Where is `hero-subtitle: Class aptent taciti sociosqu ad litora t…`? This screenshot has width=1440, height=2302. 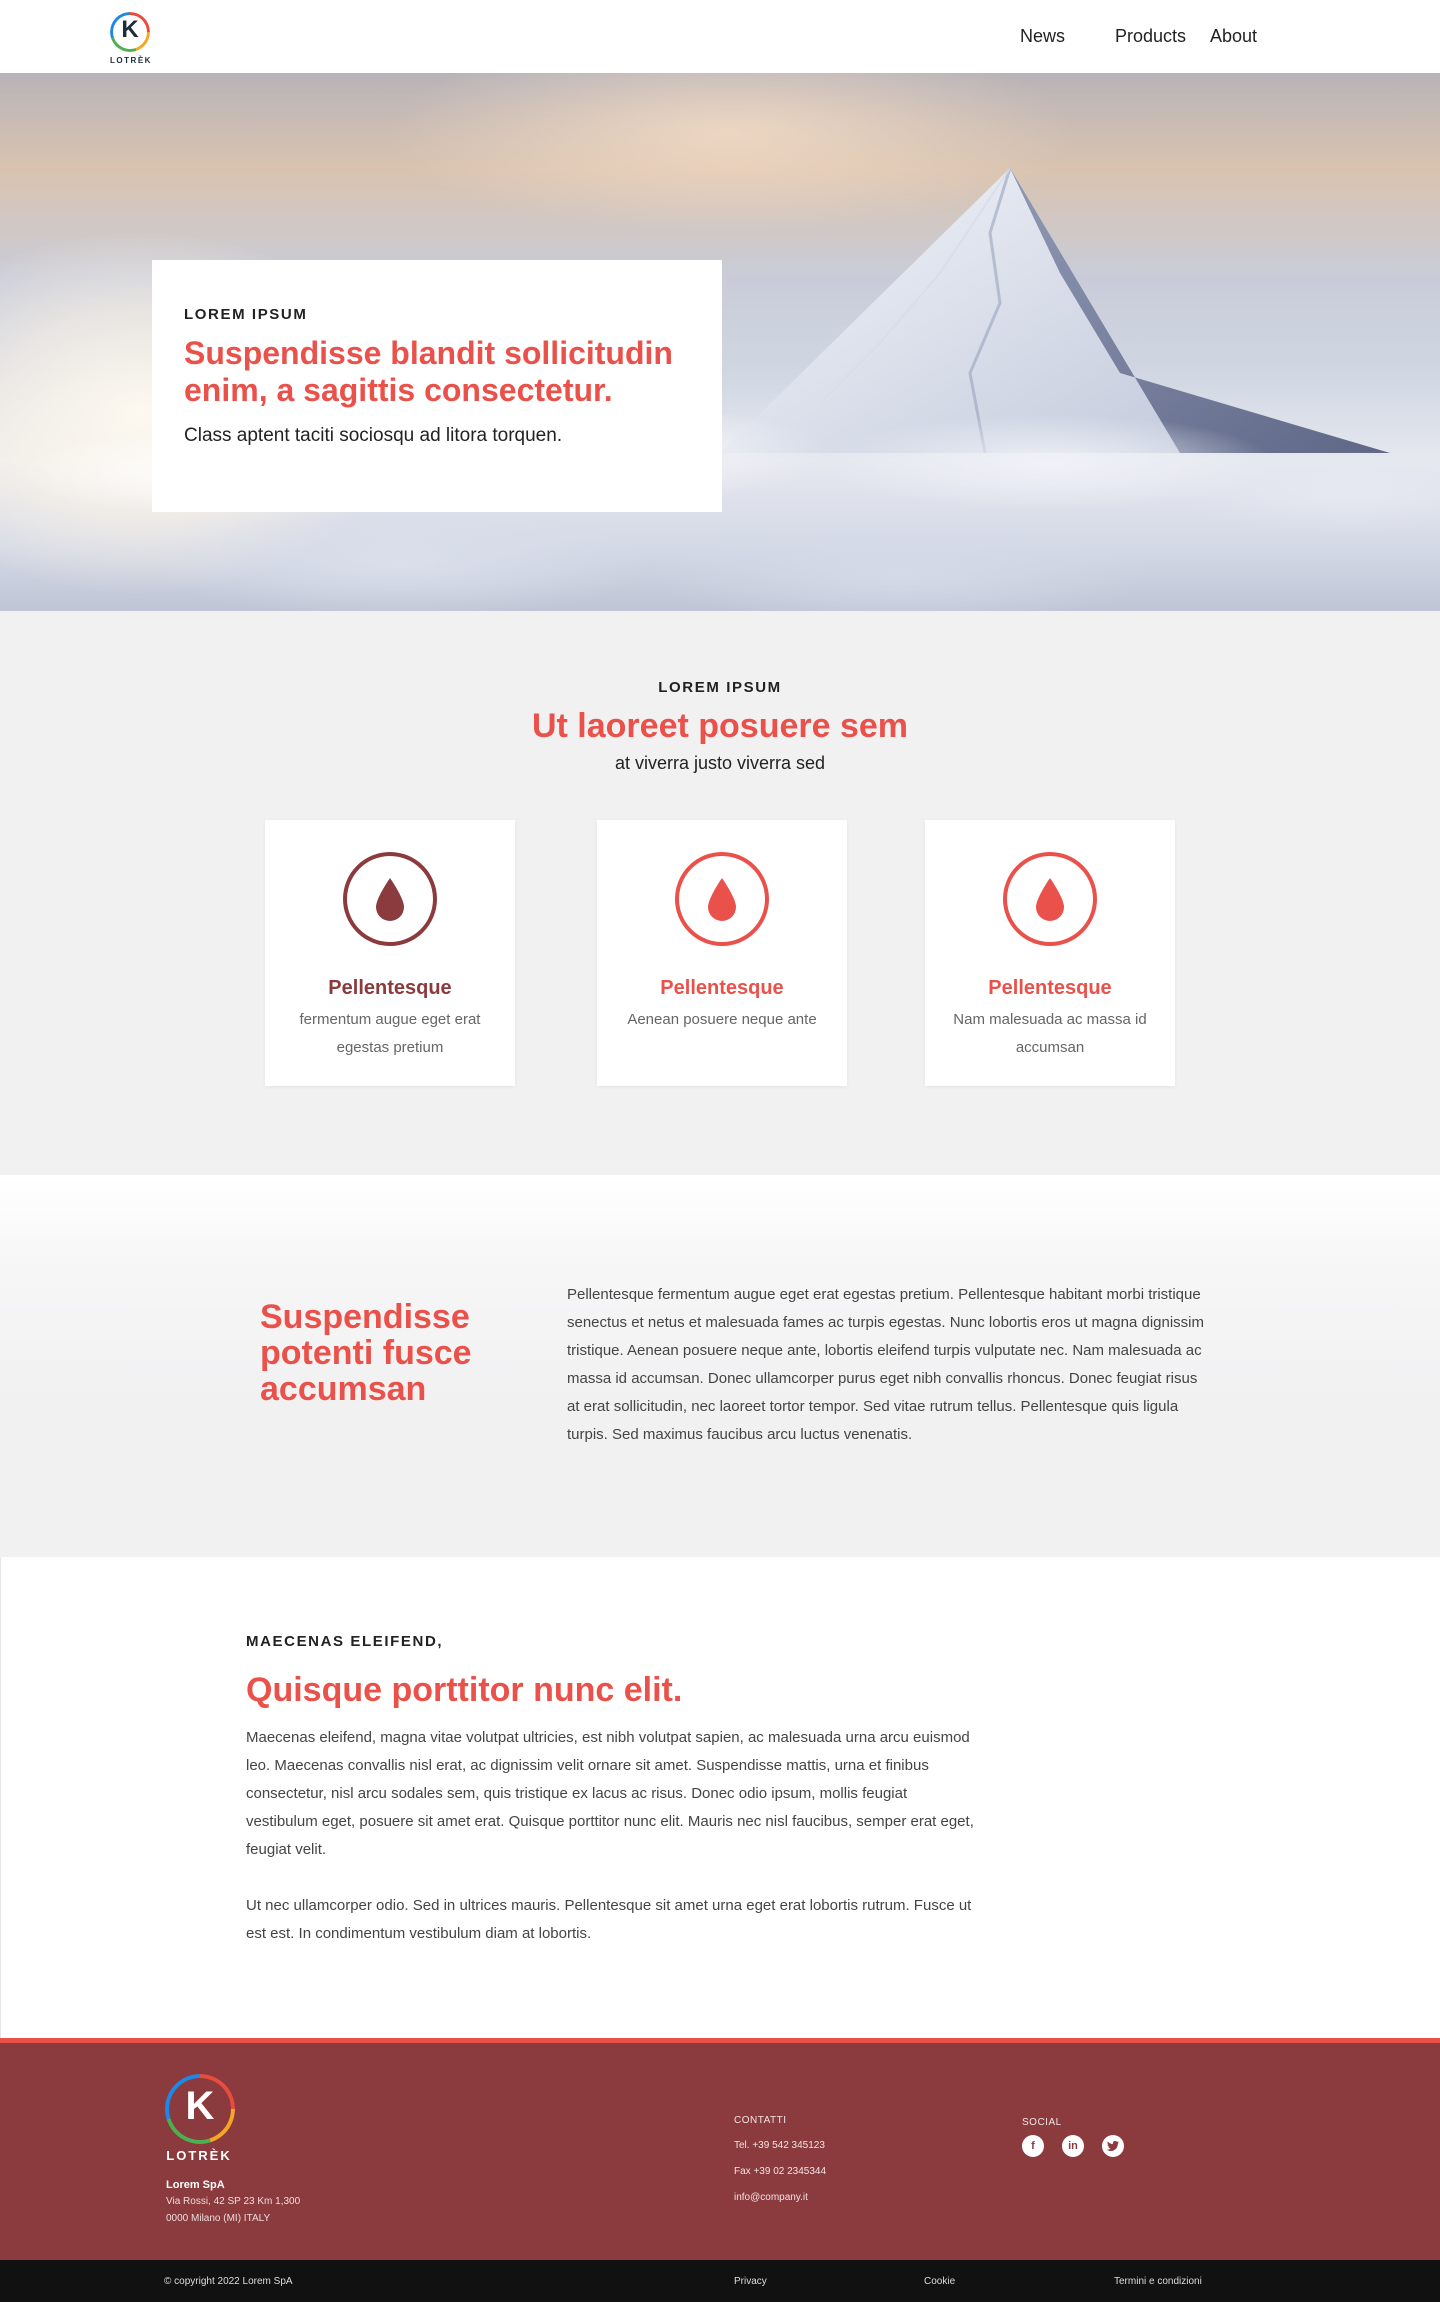
hero-subtitle: Class aptent taciti sociosqu ad litora t… is located at coordinates (373, 435).